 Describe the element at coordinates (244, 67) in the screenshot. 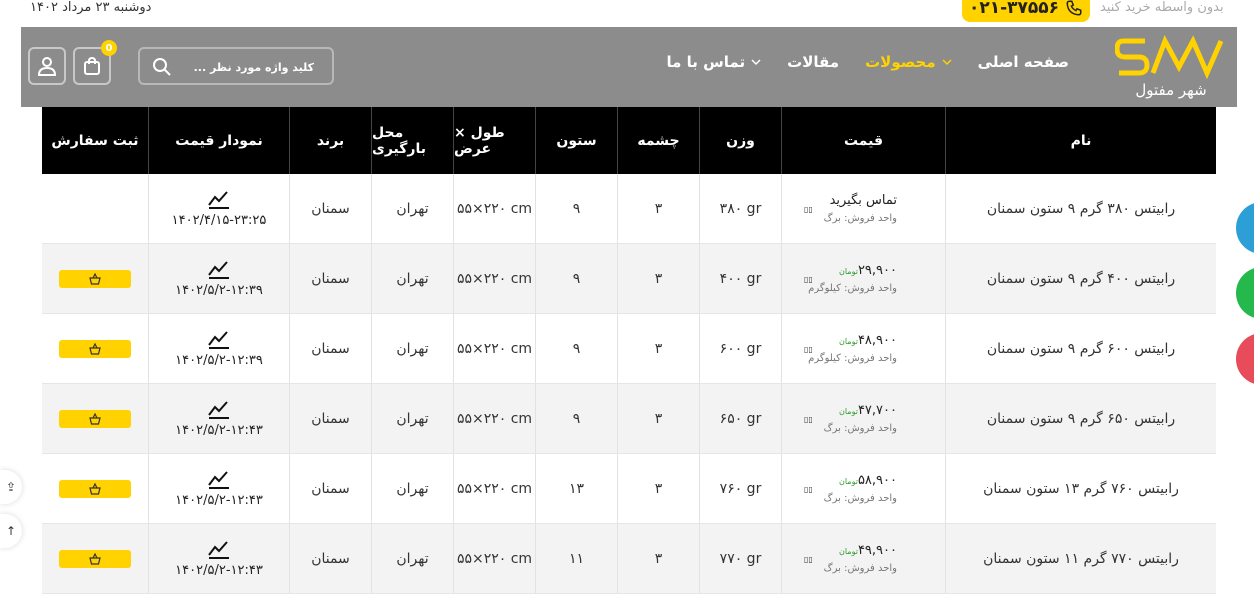

I see `search-input` at that location.